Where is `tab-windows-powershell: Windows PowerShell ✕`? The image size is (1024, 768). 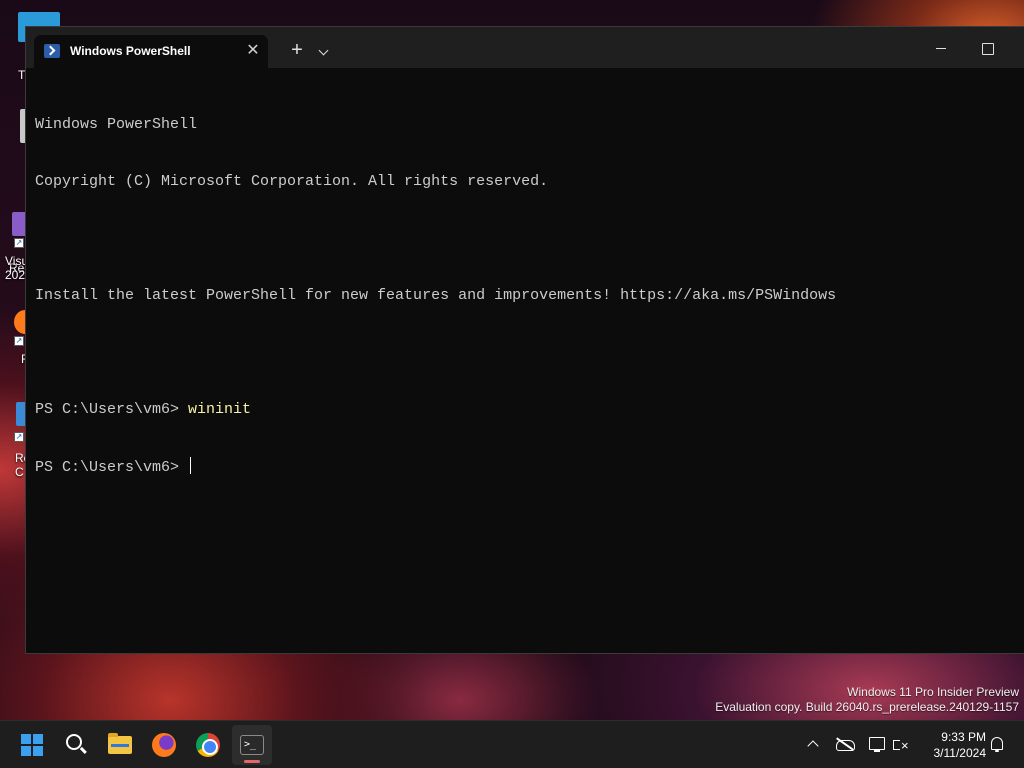 tab-windows-powershell: Windows PowerShell ✕ is located at coordinates (151, 51).